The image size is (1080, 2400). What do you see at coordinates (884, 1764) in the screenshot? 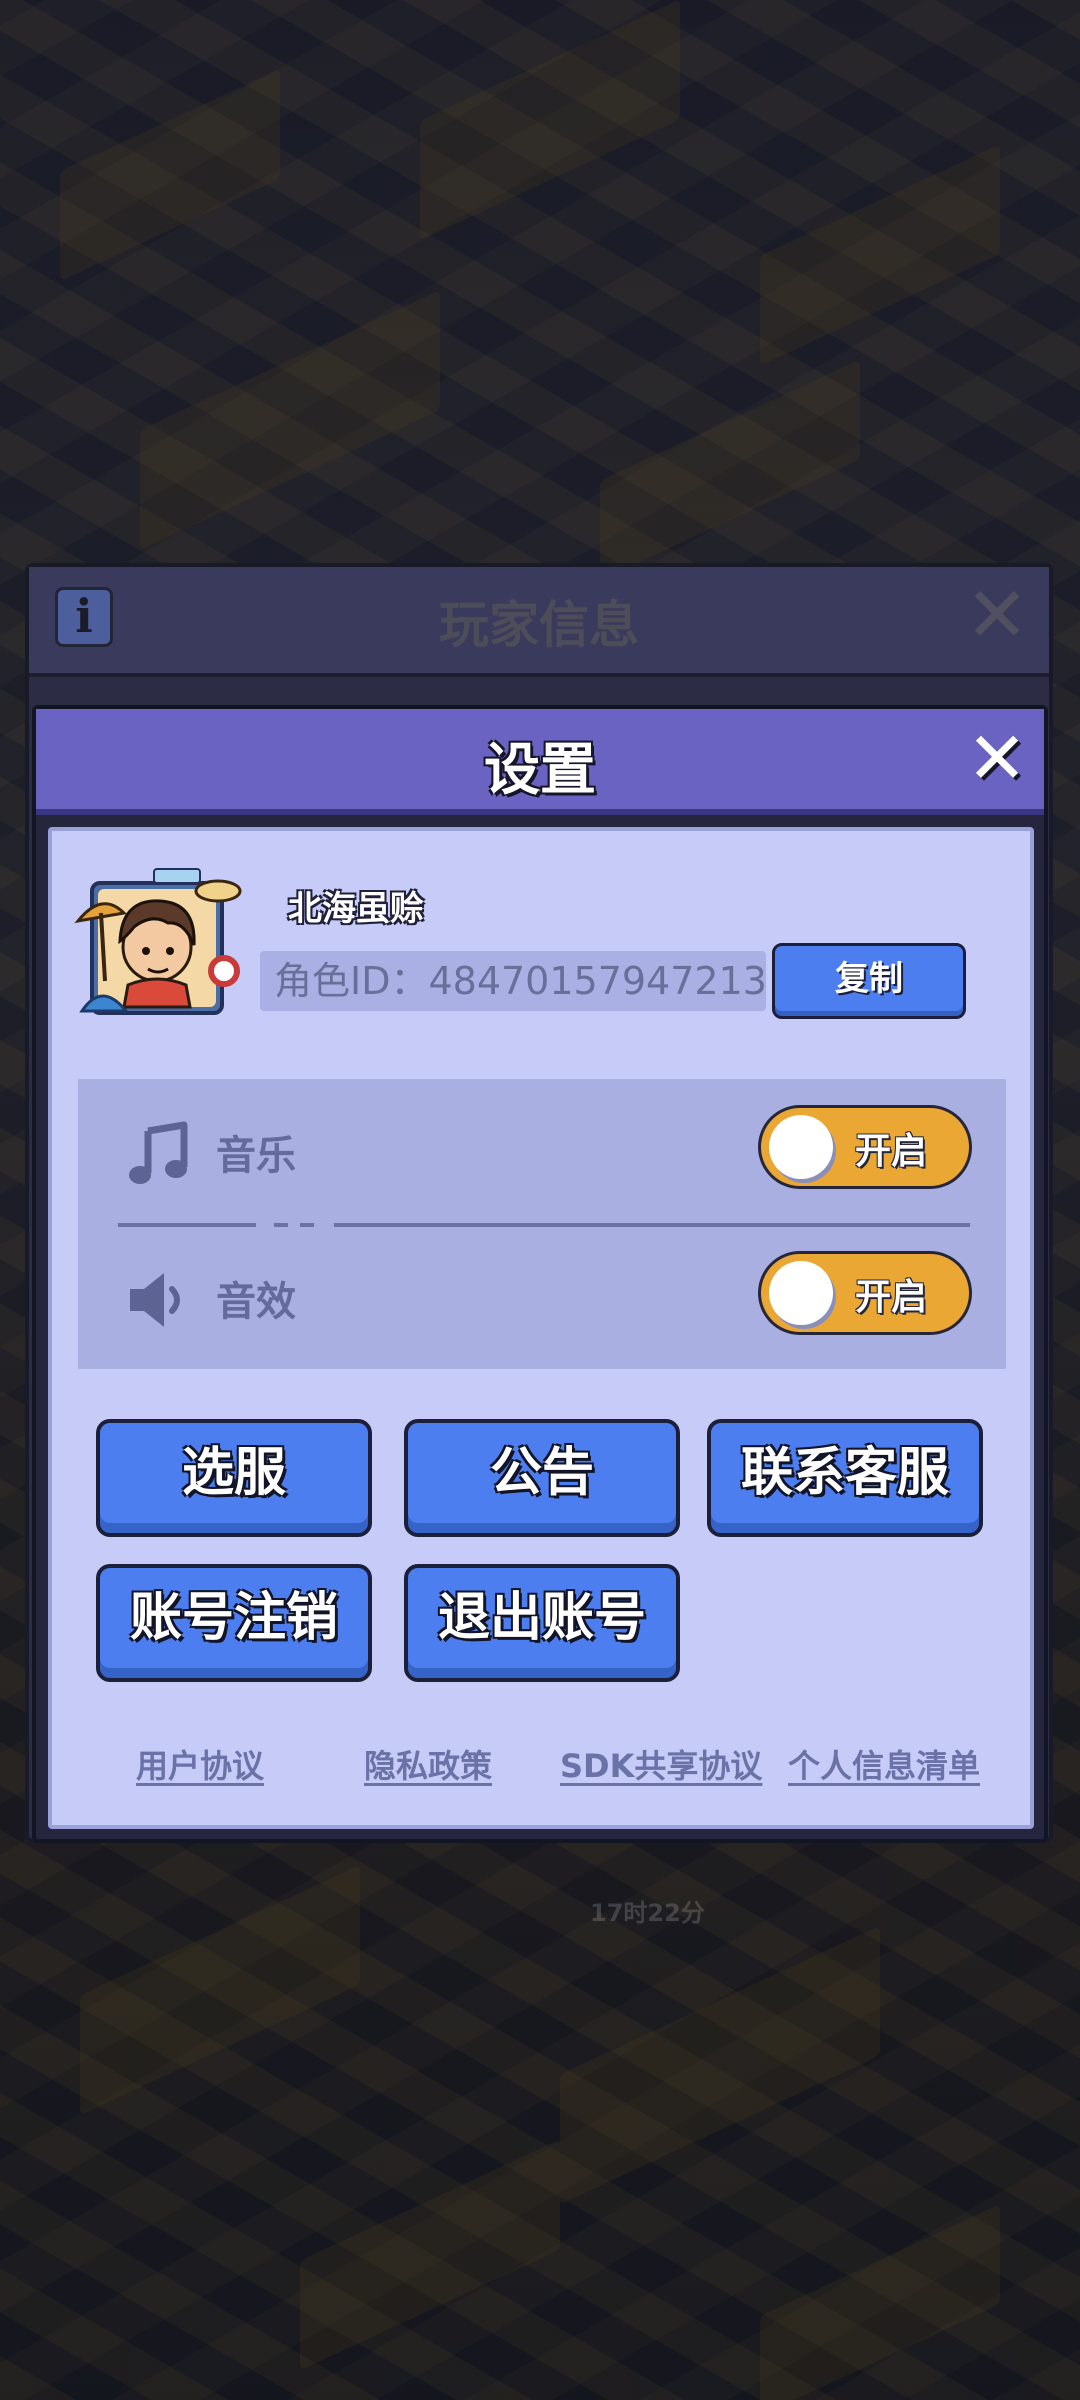
I see `personal-info-list-link: 个人信息清单` at bounding box center [884, 1764].